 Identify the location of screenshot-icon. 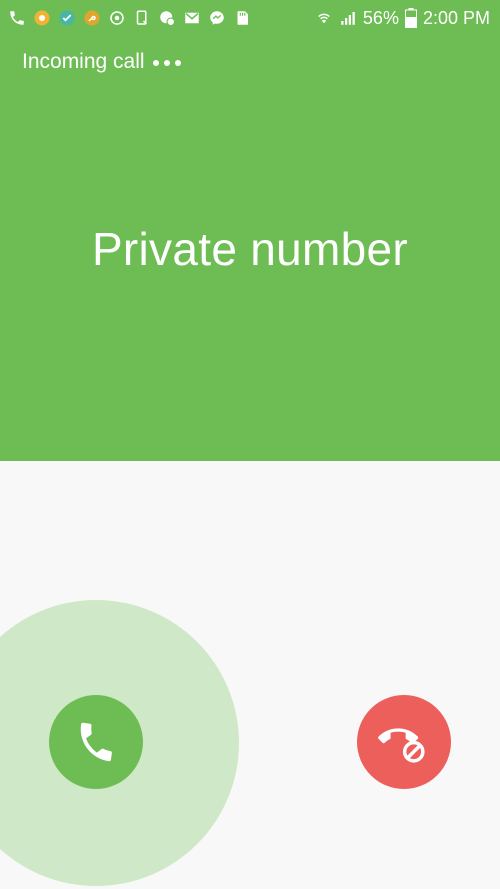
(142, 18).